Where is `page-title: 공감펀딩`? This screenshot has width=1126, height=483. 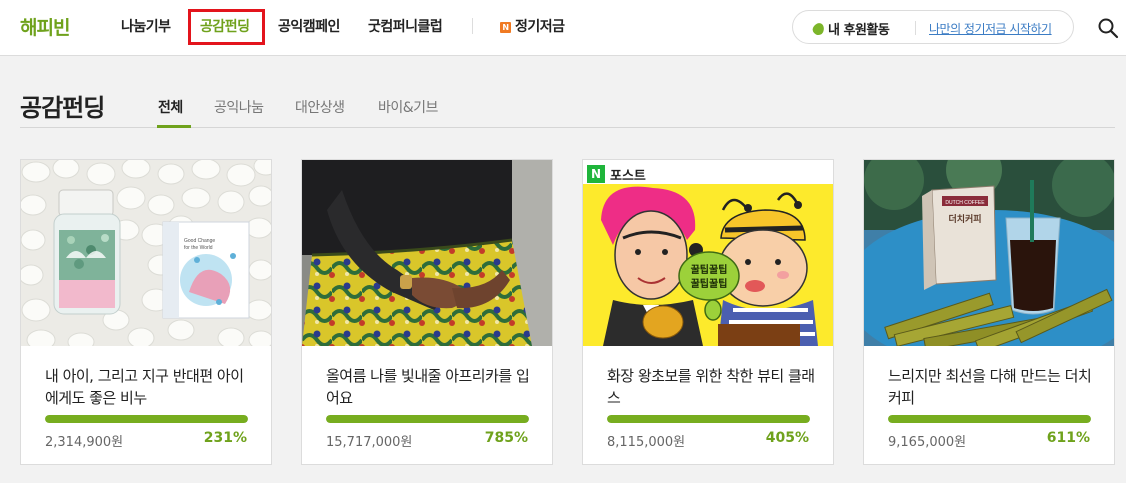
page-title: 공감펀딩 is located at coordinates (62, 108).